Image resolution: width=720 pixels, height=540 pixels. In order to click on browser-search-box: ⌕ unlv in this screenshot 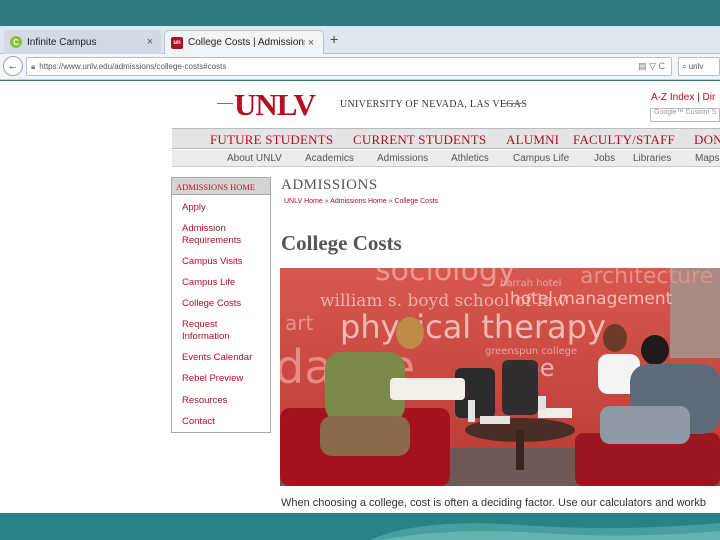, I will do `click(699, 66)`.